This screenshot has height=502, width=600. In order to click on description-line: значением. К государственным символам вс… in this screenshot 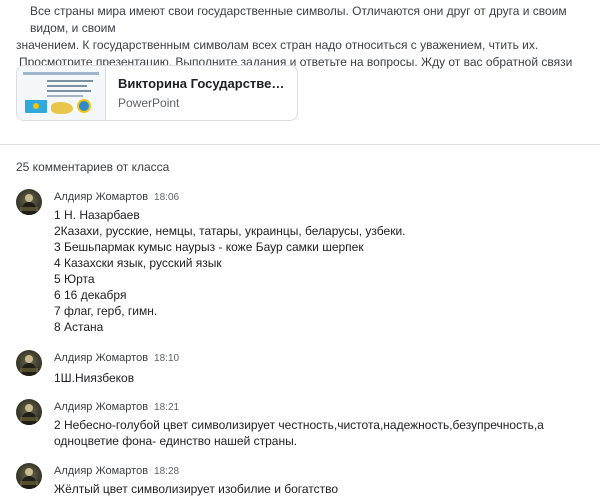, I will do `click(277, 45)`.